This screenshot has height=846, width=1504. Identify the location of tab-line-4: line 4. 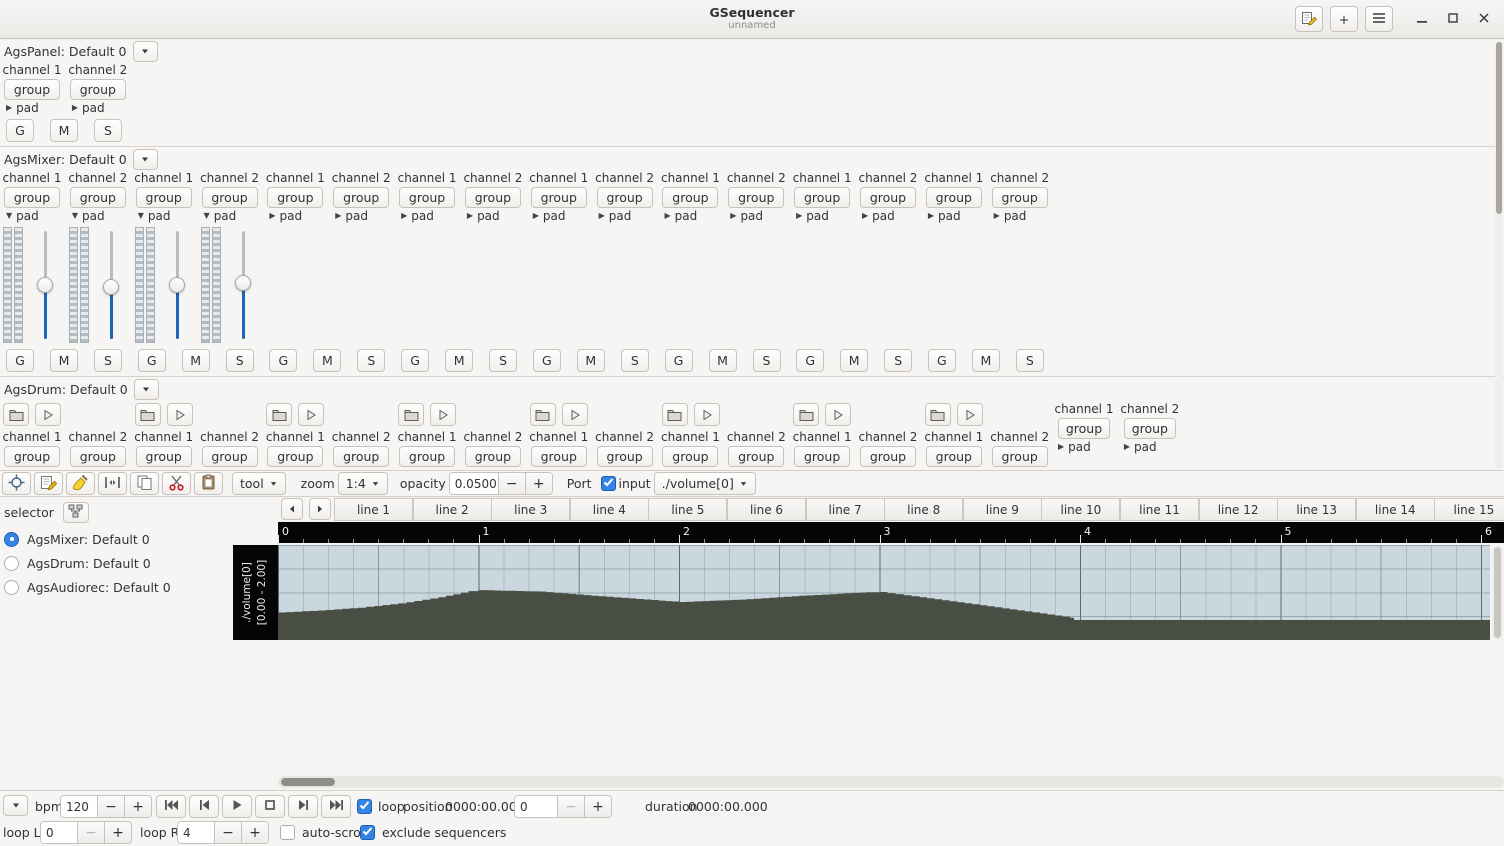
(609, 509).